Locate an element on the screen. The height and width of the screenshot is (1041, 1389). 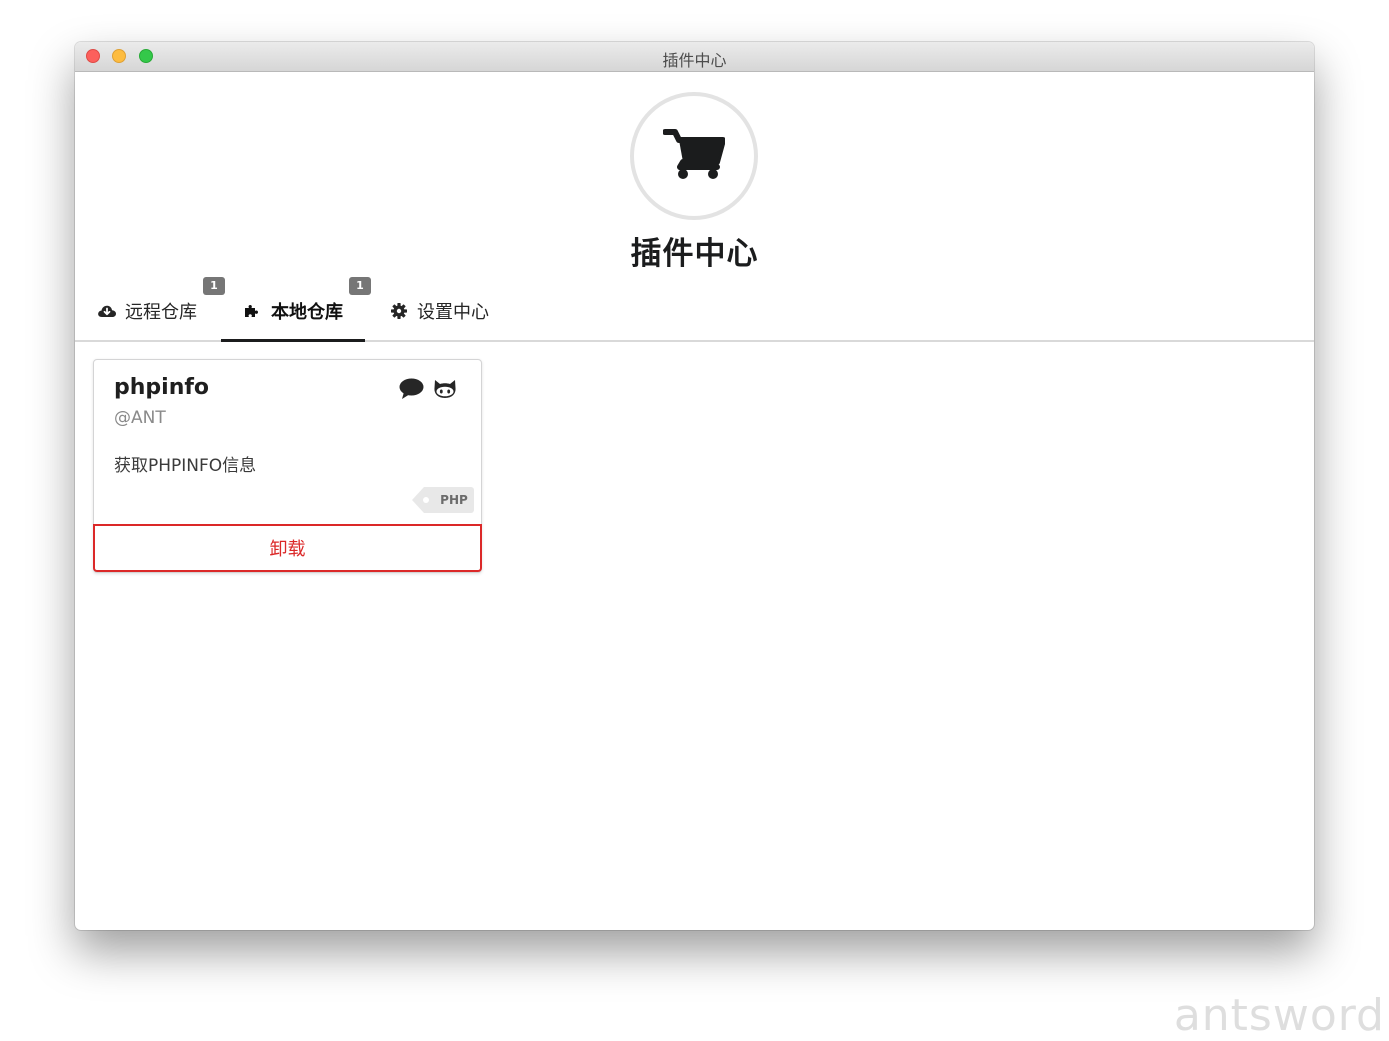
tab-bar: 远程仓库 1 本地仓库 1 设置中心 is located at coordinates (694, 309).